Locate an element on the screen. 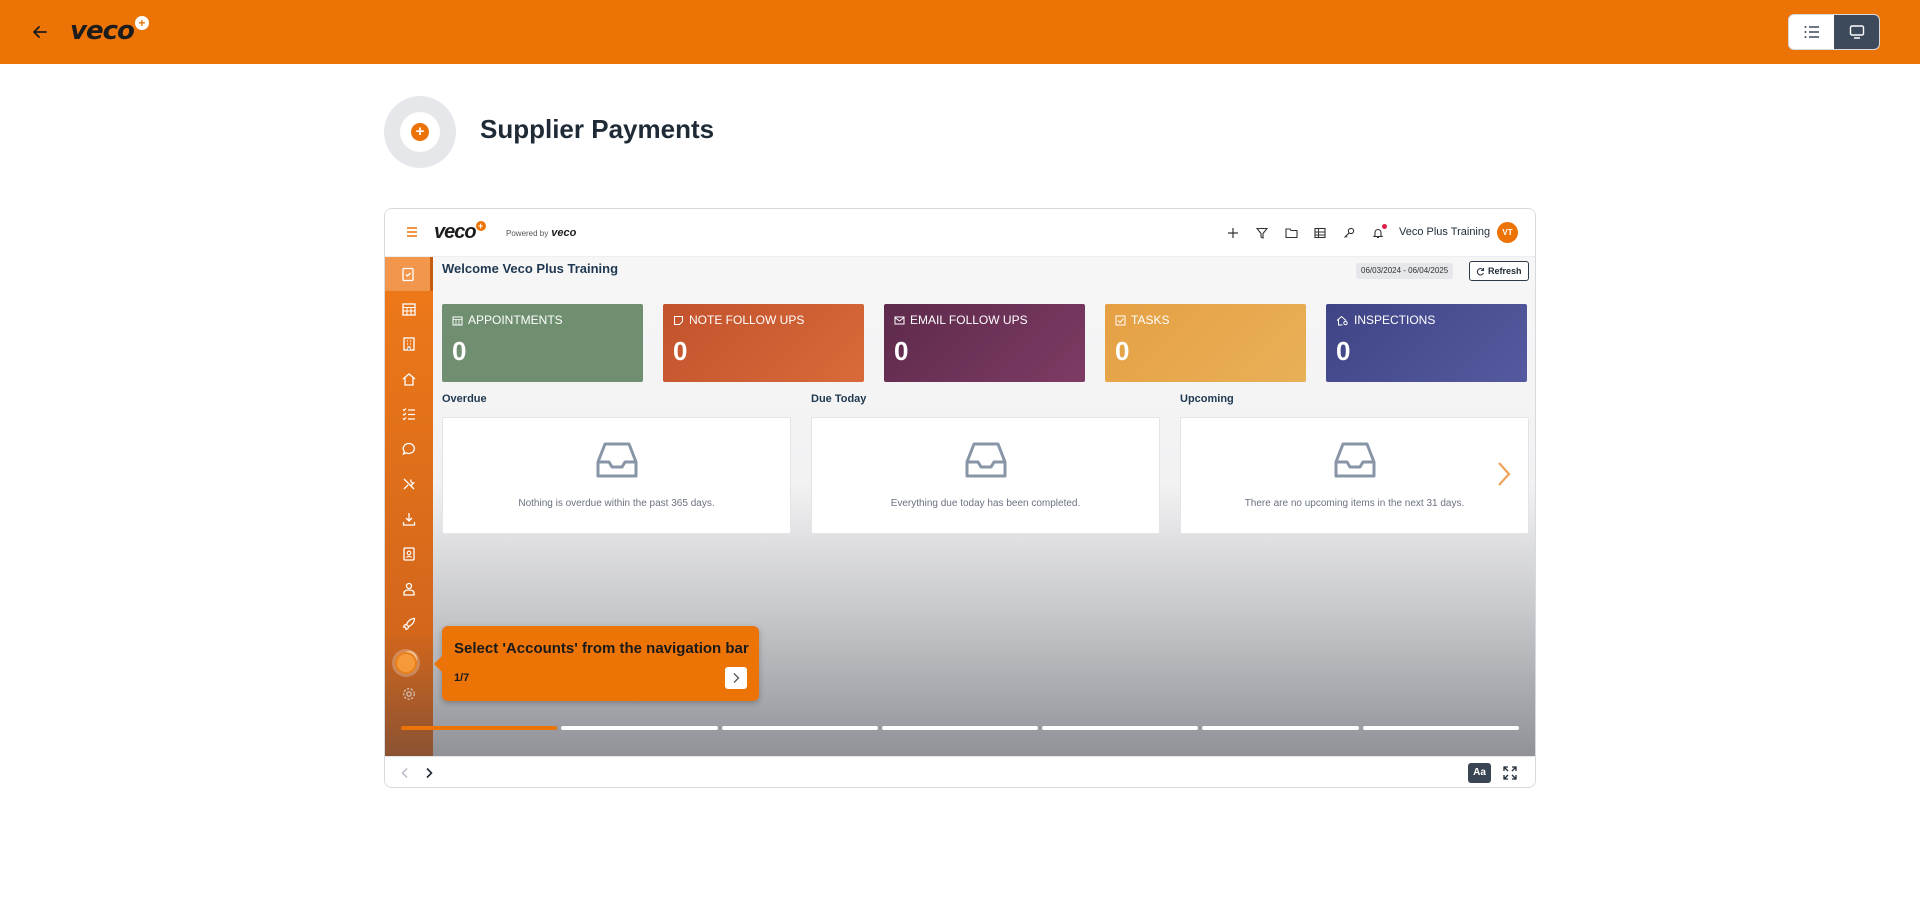  expand-icon is located at coordinates (1510, 773).